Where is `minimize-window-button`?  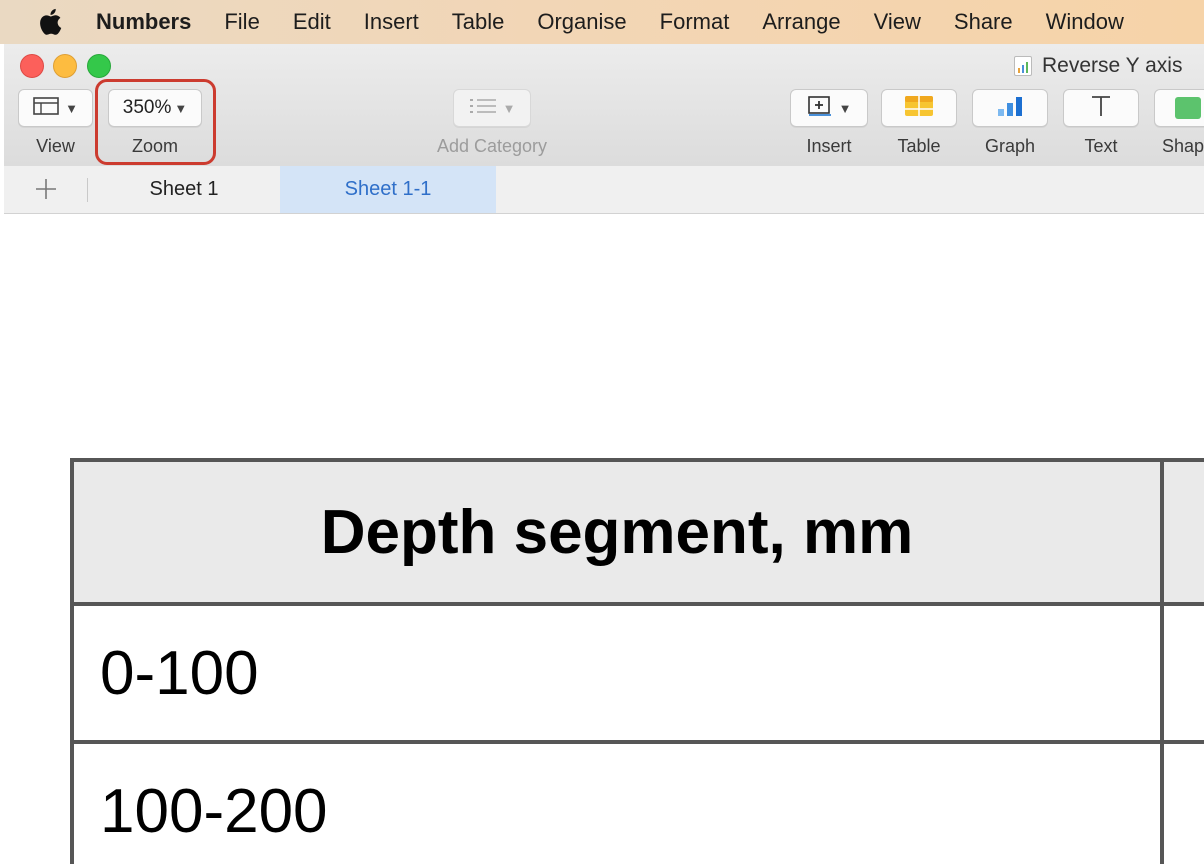
minimize-window-button is located at coordinates (65, 66).